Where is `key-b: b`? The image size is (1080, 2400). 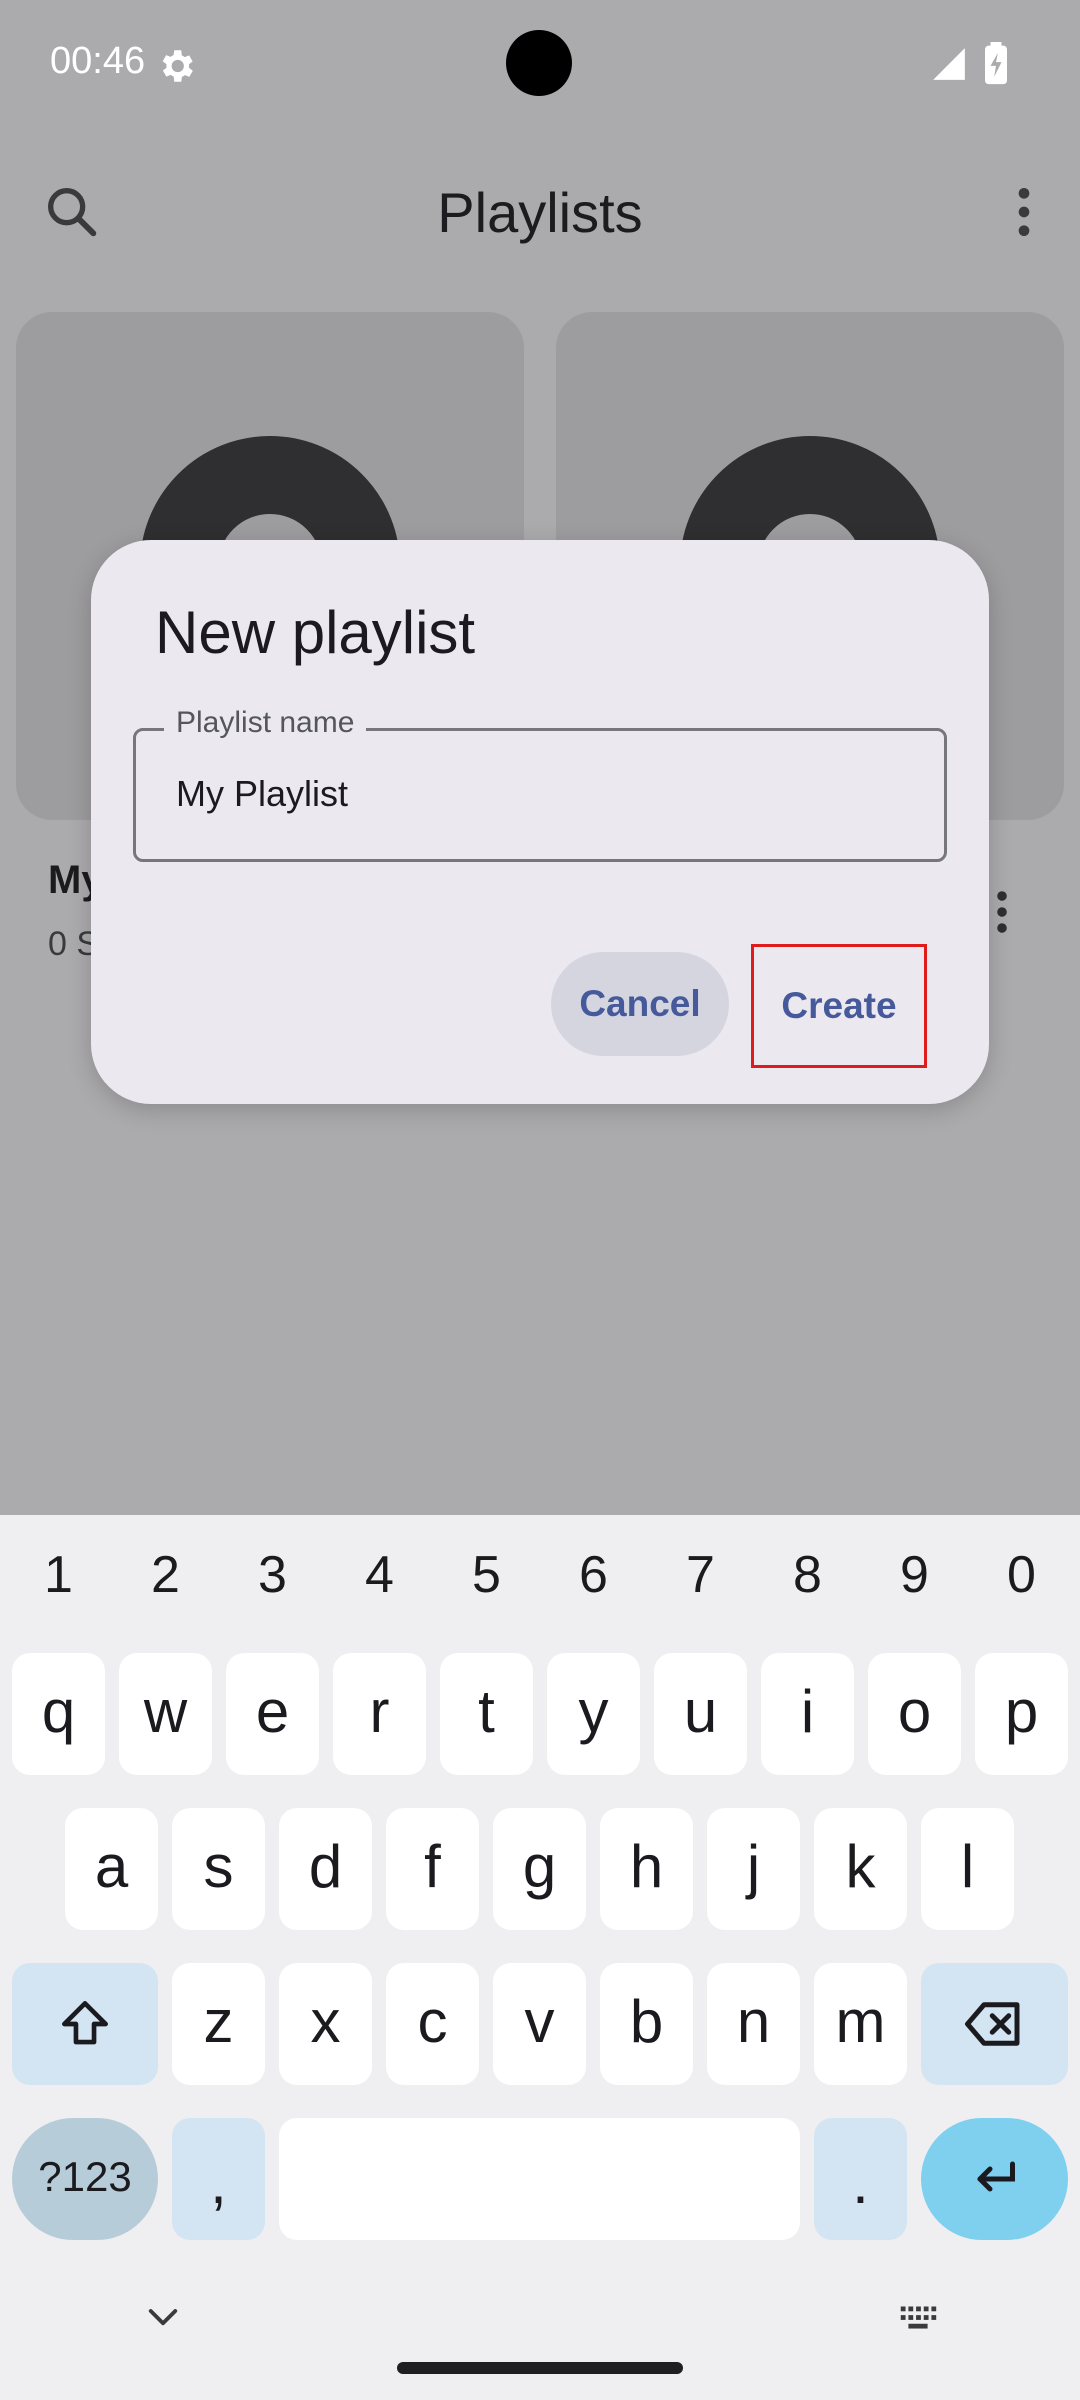 key-b: b is located at coordinates (646, 2024).